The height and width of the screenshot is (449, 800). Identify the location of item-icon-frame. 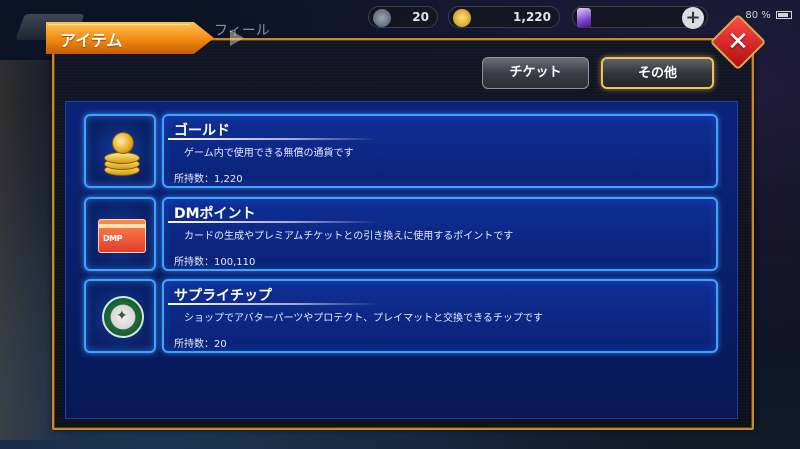
(120, 151).